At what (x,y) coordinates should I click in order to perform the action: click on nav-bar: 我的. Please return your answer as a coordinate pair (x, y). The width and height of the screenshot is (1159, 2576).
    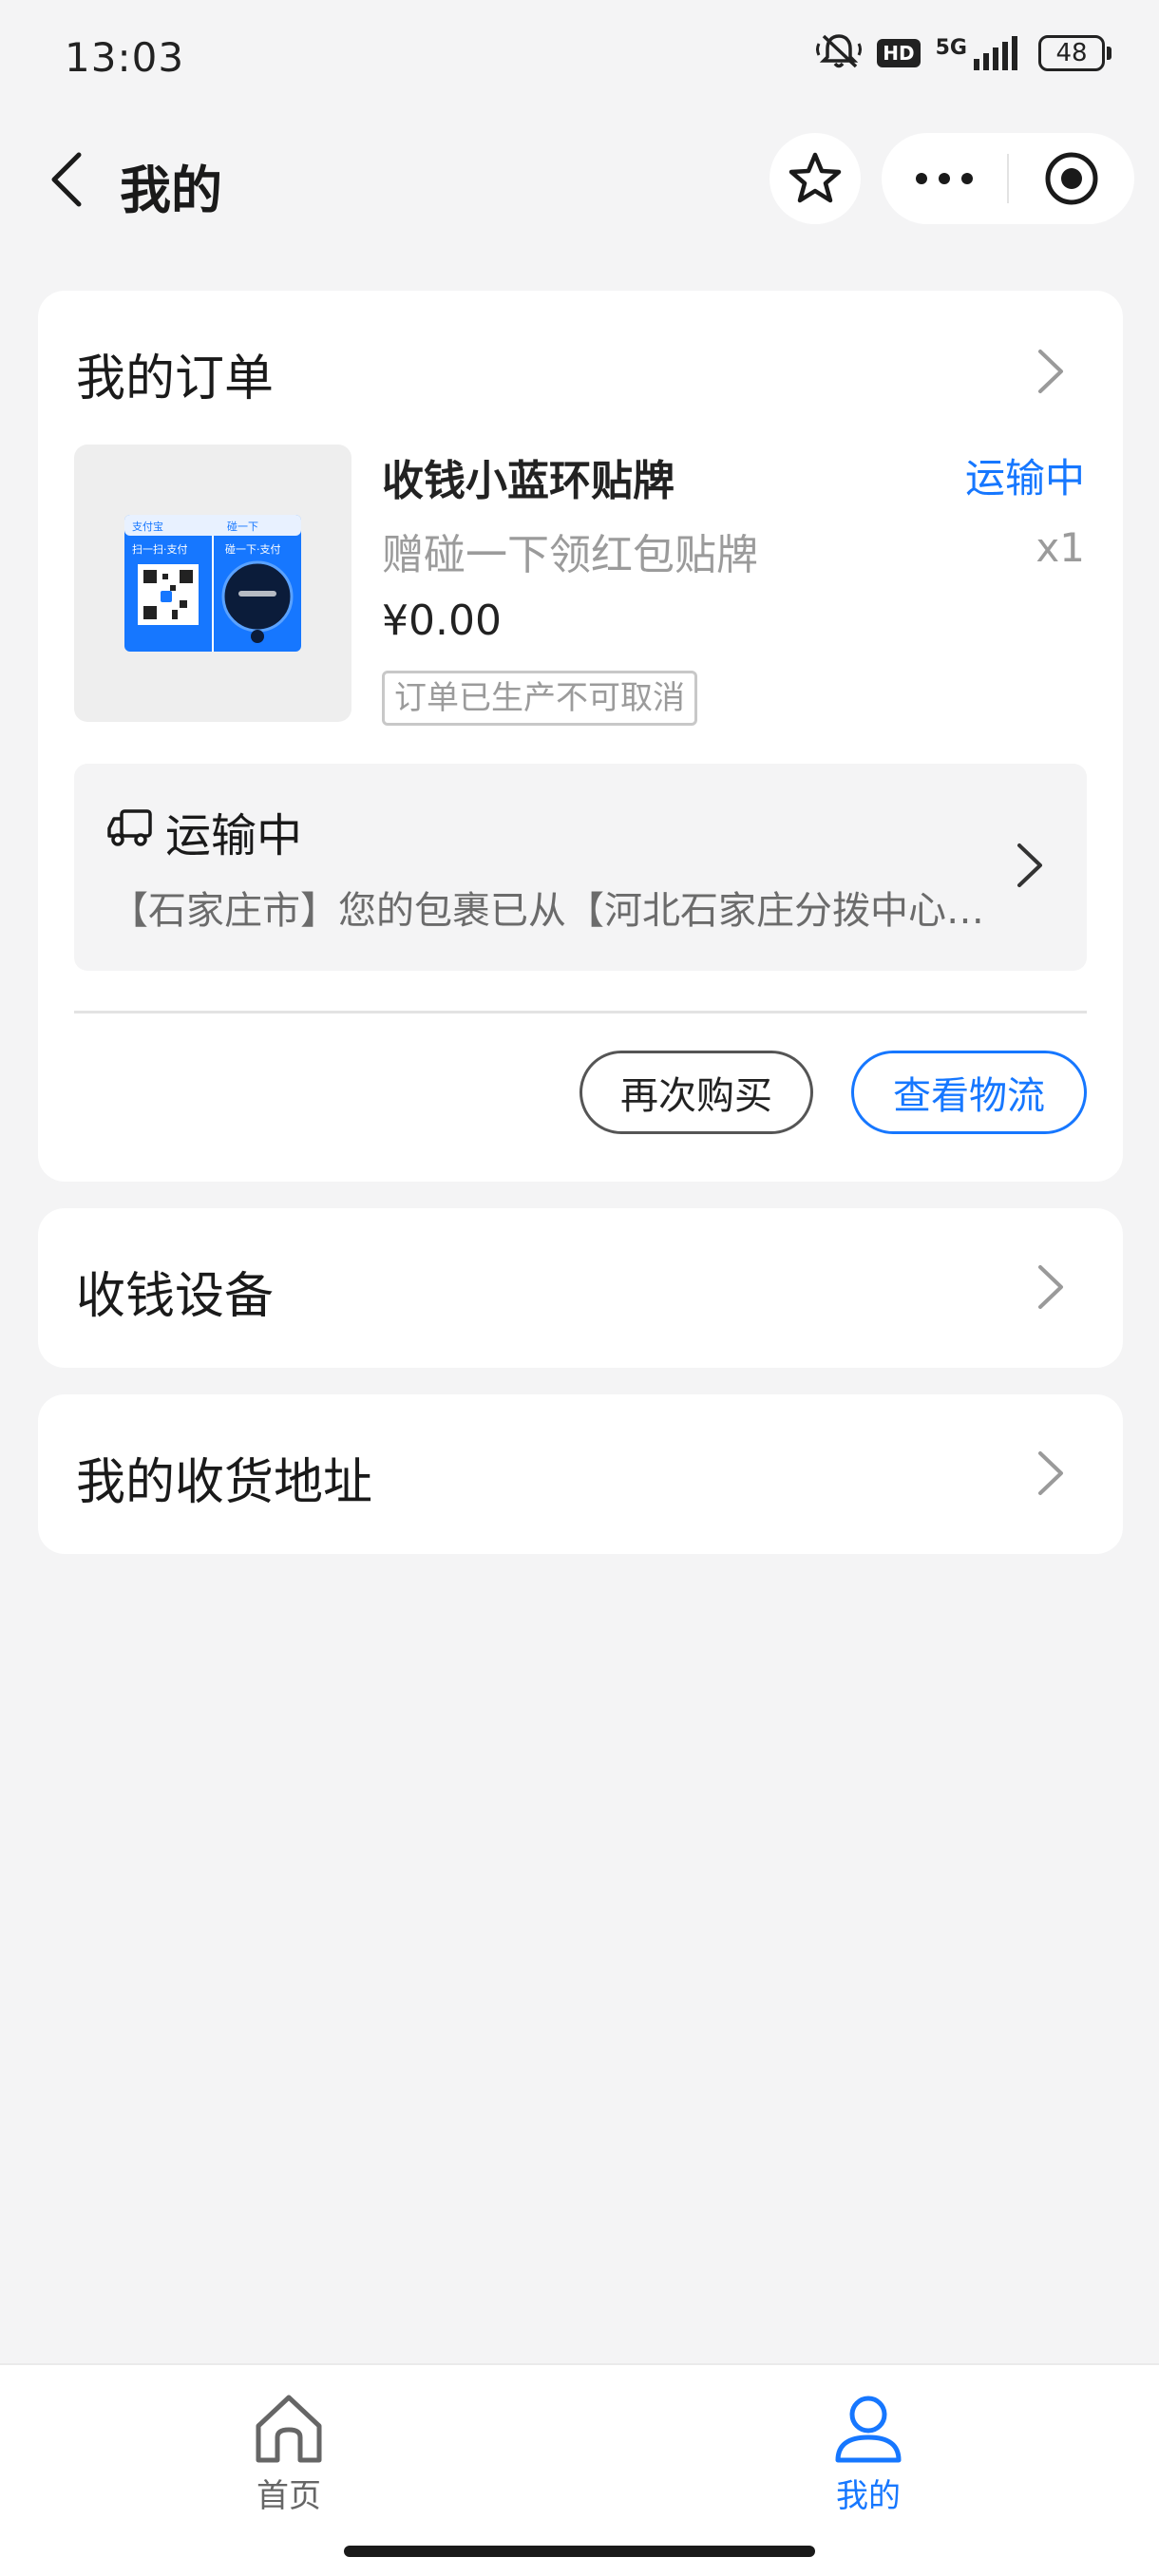
    Looking at the image, I should click on (579, 180).